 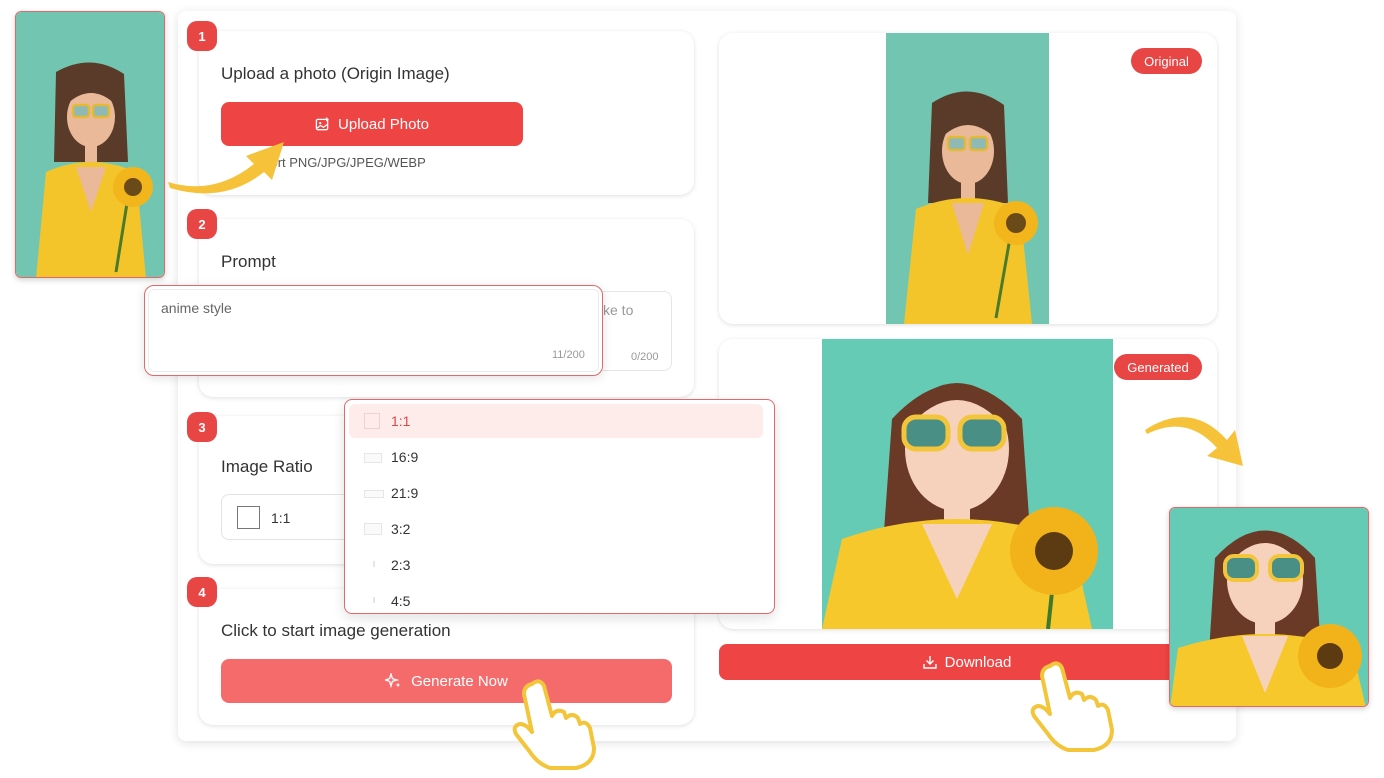 What do you see at coordinates (335, 73) in the screenshot?
I see `upload-step-title: Upload a photo (Origin Image)` at bounding box center [335, 73].